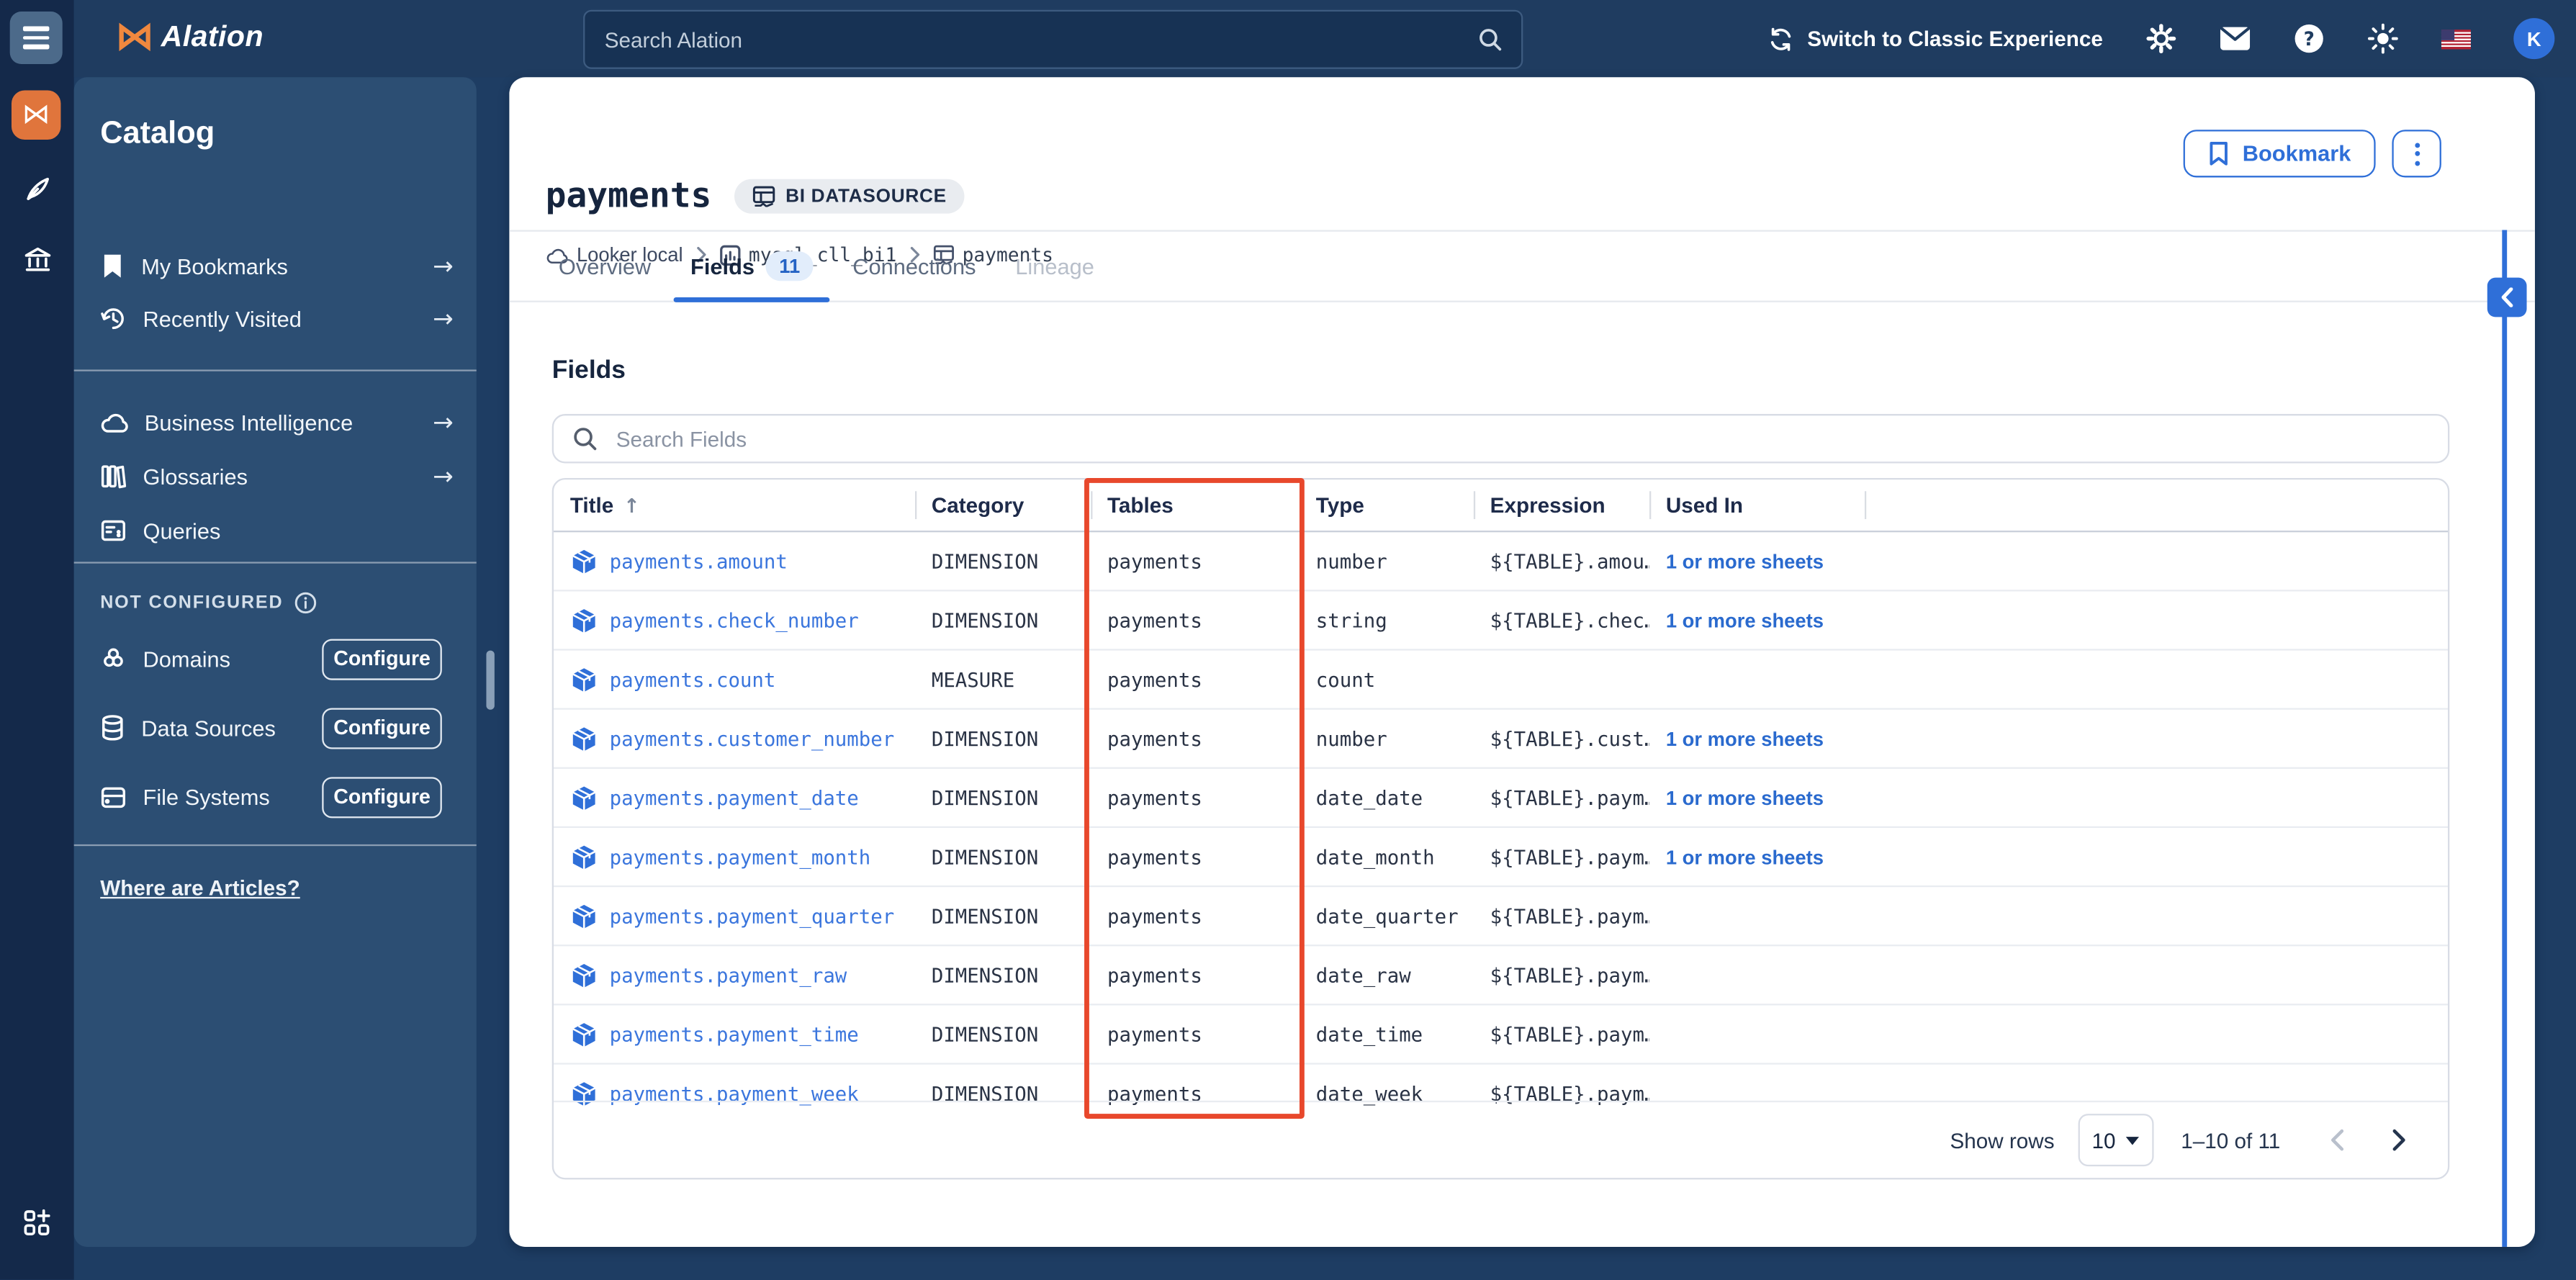 This screenshot has height=1280, width=2576. I want to click on bookmark-button: Bookmark, so click(2279, 154).